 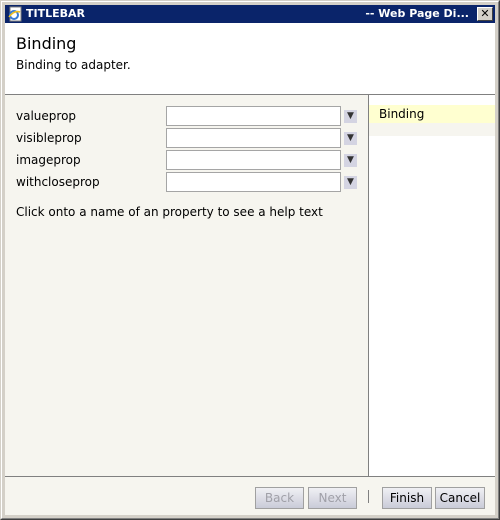 I want to click on close-button: ✕, so click(x=485, y=14).